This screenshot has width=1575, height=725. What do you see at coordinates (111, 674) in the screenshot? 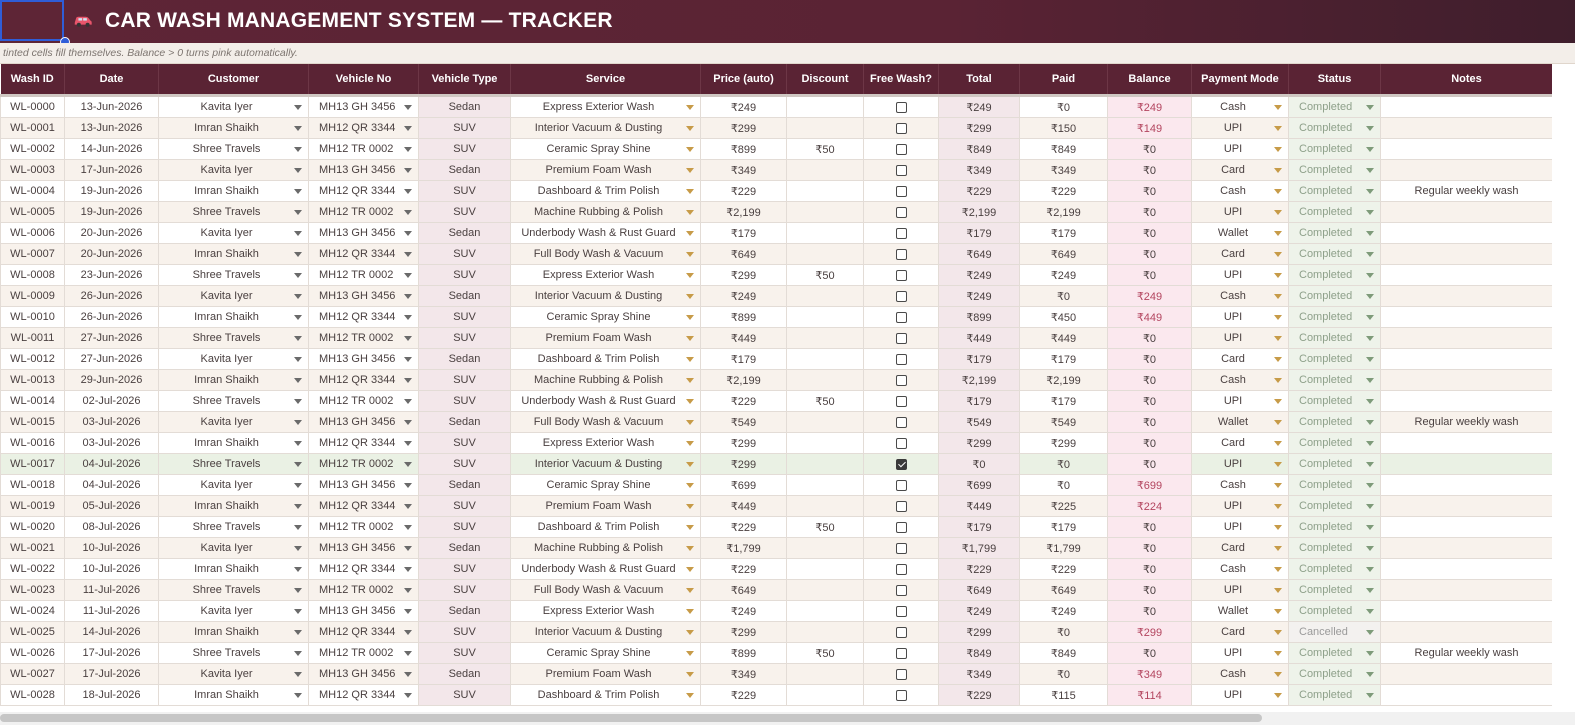
I see `cell-date: 17-Jul-2026` at bounding box center [111, 674].